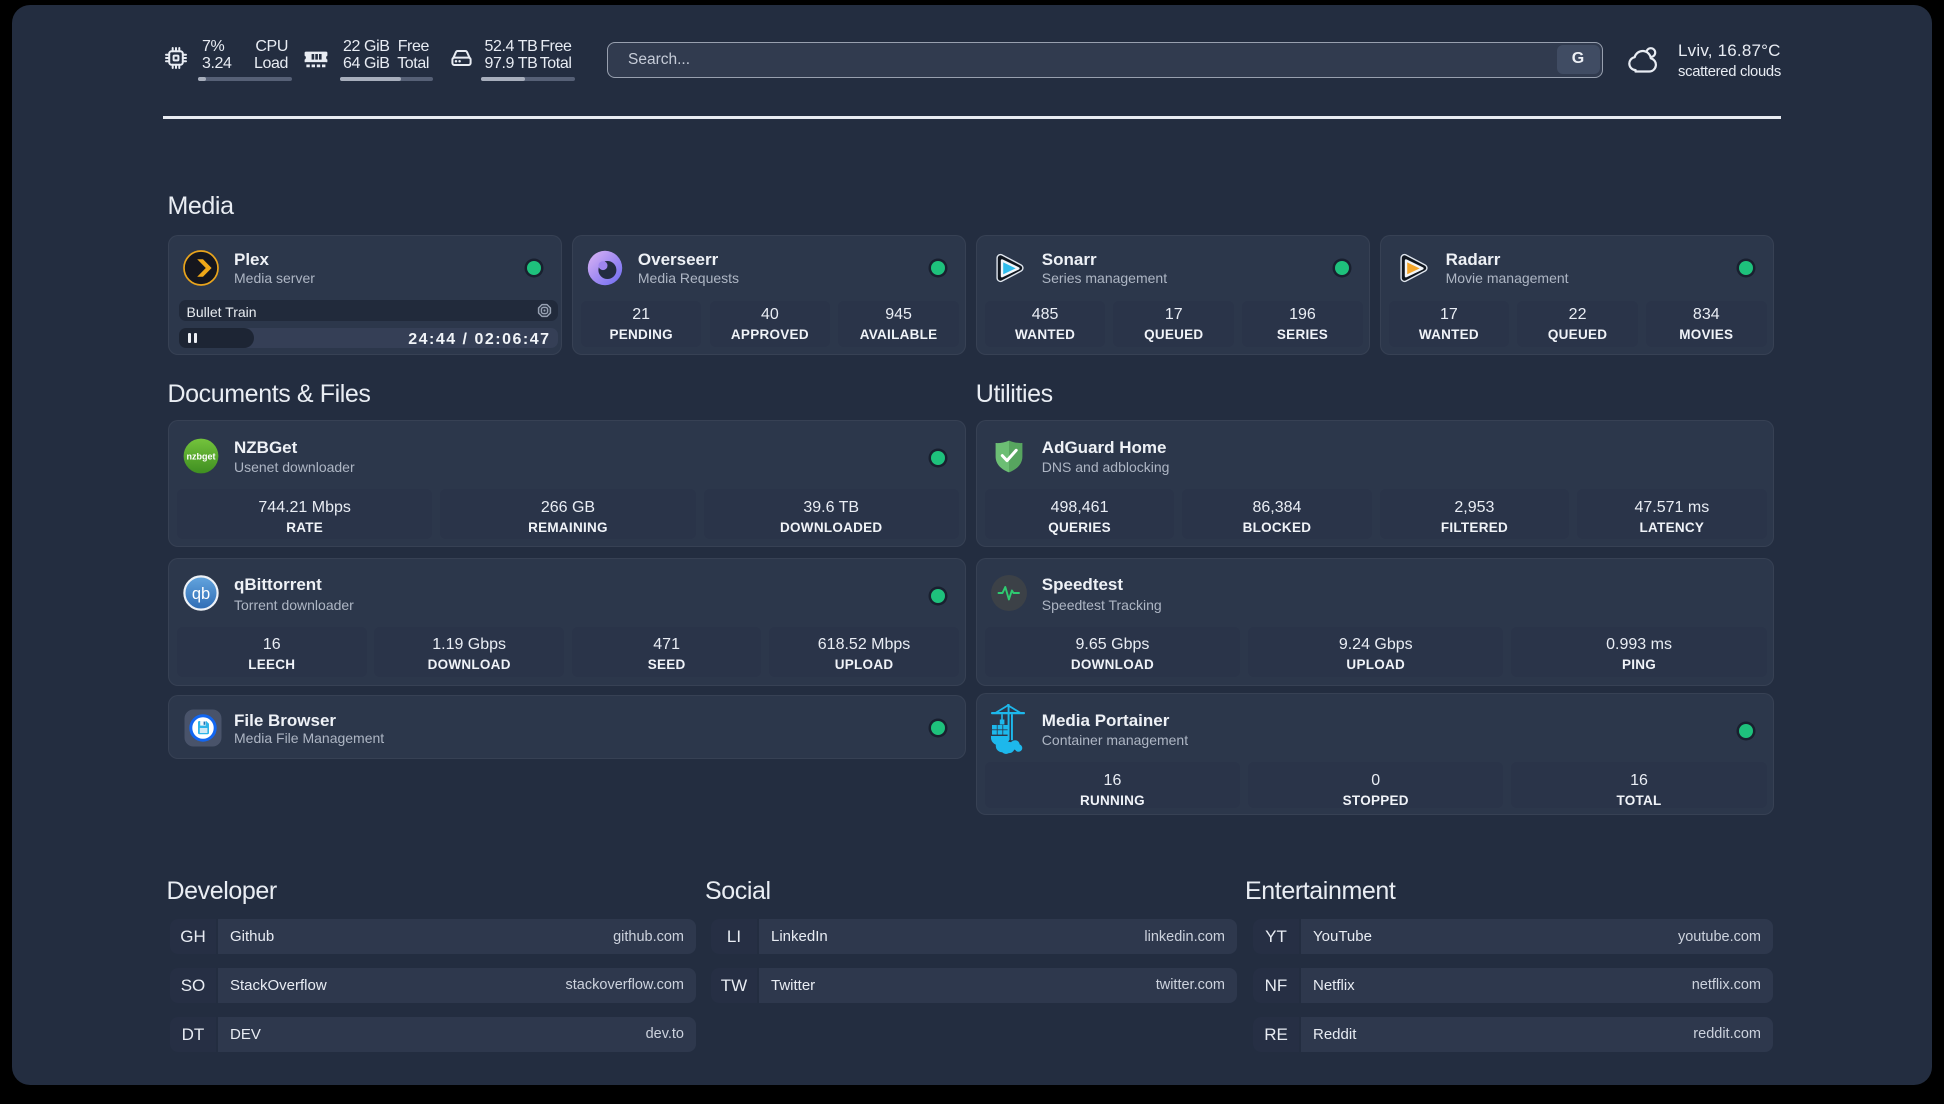 The width and height of the screenshot is (1944, 1104). I want to click on svg-text: qb, so click(201, 594).